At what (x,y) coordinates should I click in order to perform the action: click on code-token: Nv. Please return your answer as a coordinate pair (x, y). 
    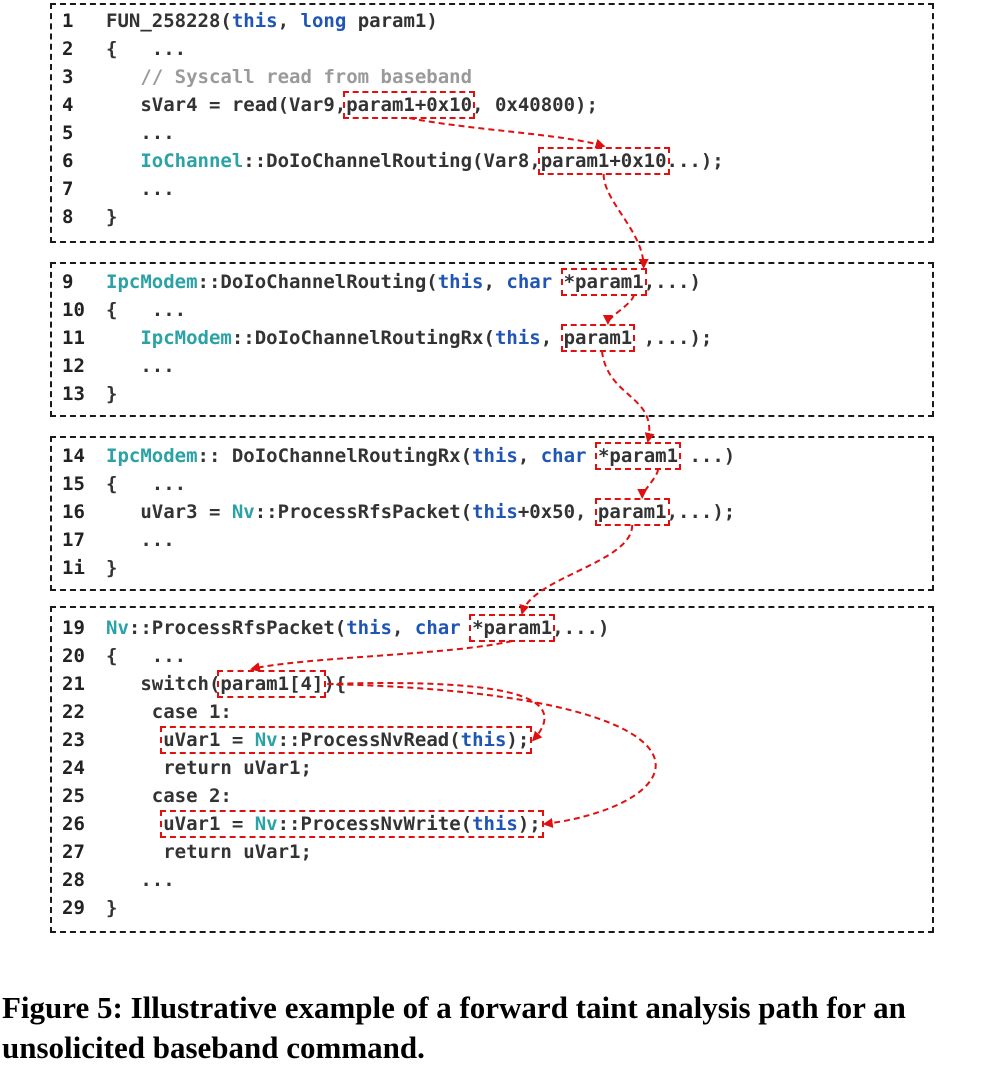
    Looking at the image, I should click on (266, 824).